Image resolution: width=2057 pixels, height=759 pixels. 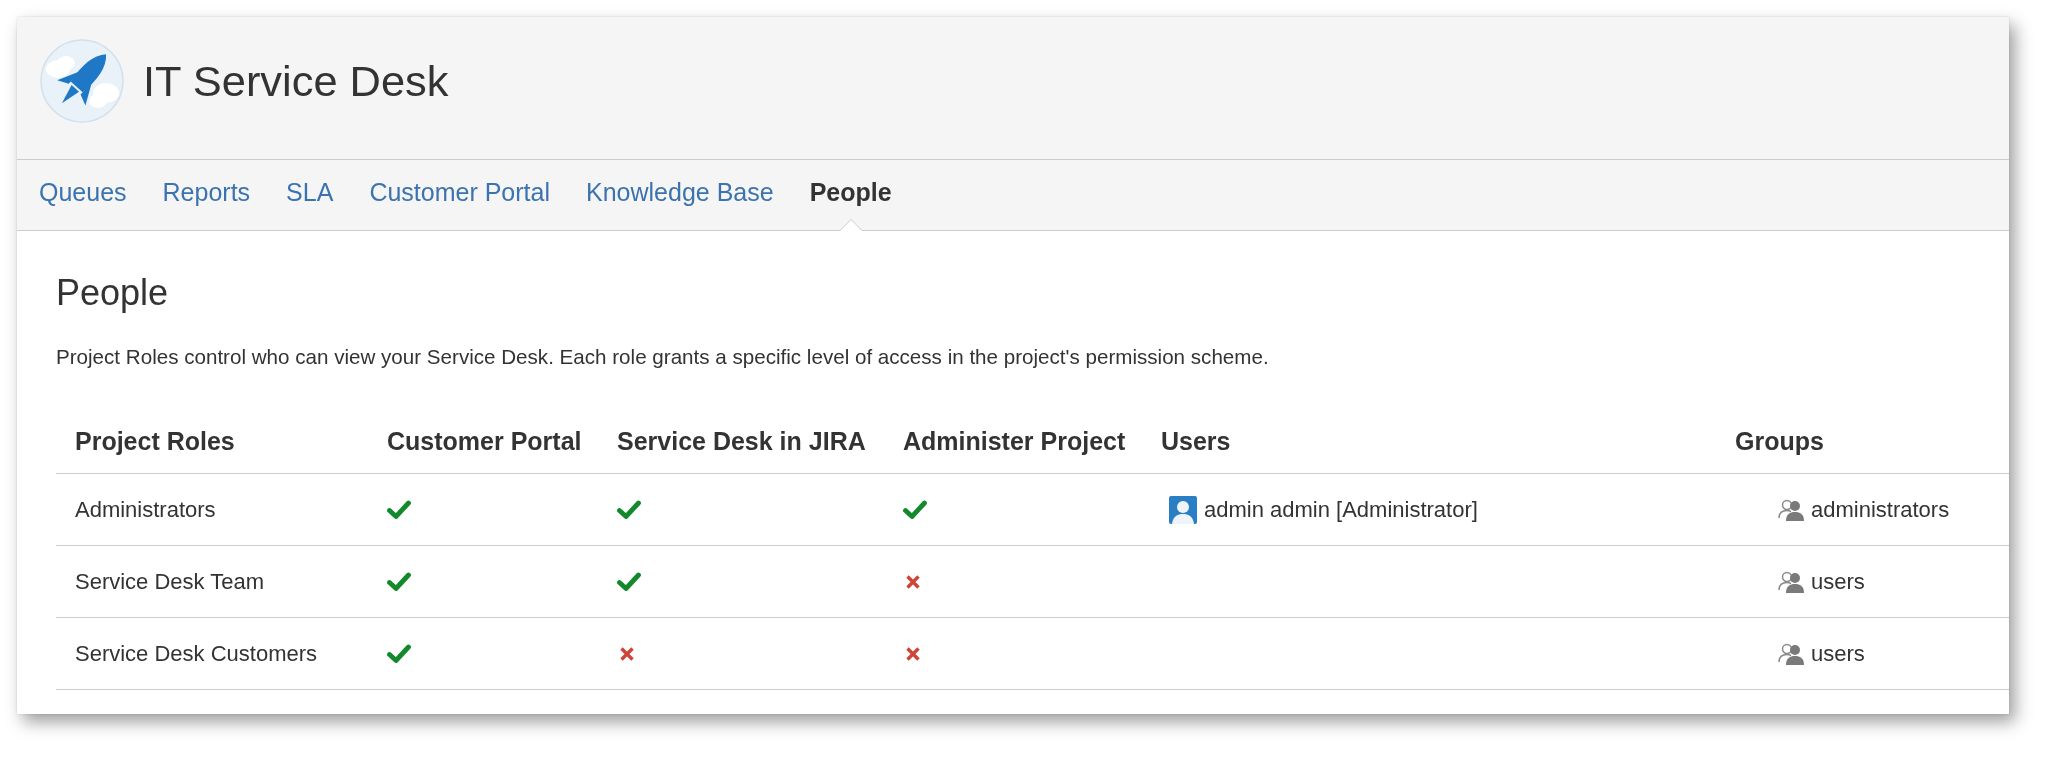 I want to click on column-header: Customer Portal, so click(x=483, y=441).